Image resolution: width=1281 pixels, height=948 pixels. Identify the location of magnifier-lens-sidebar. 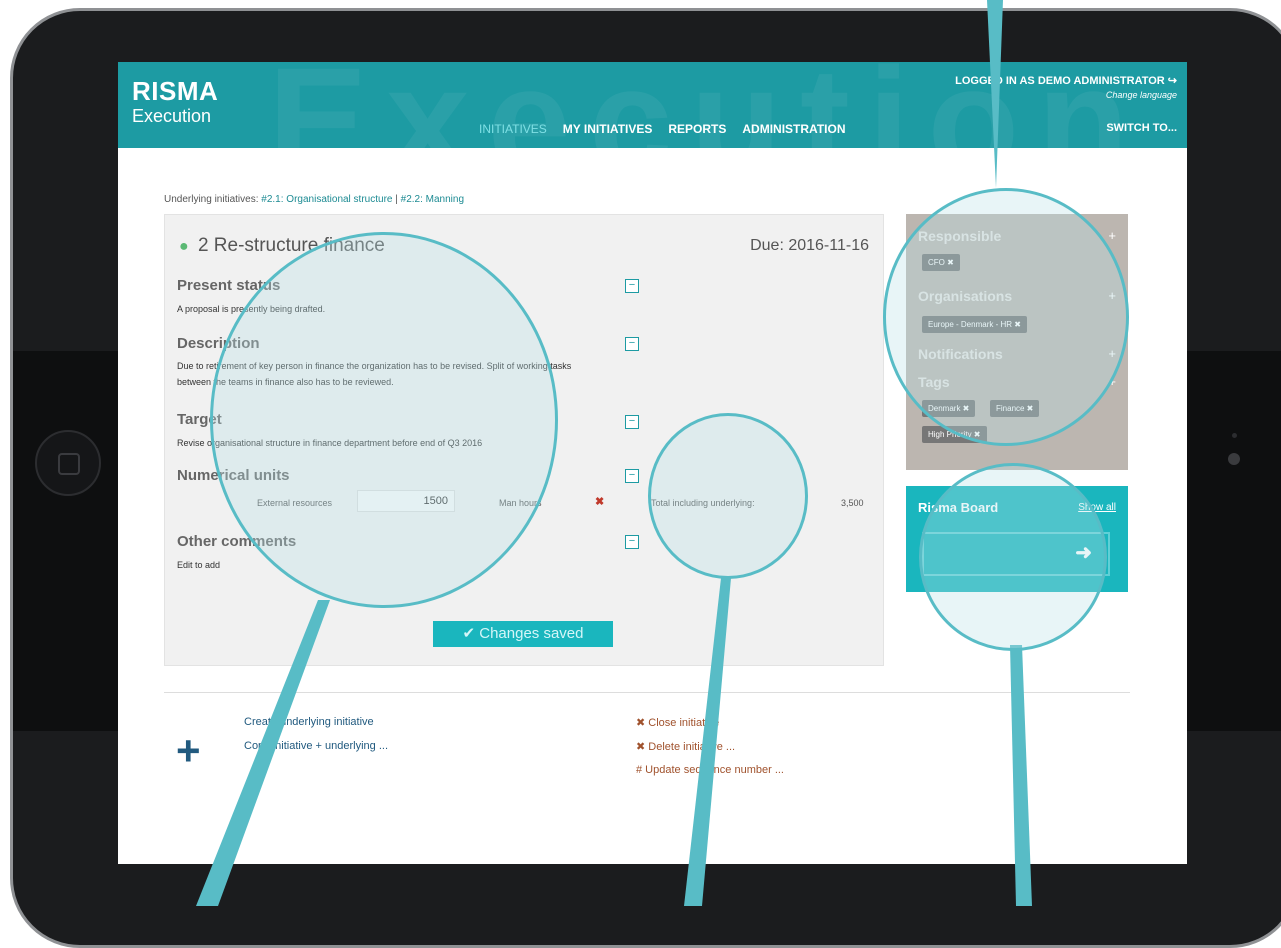
(1006, 317).